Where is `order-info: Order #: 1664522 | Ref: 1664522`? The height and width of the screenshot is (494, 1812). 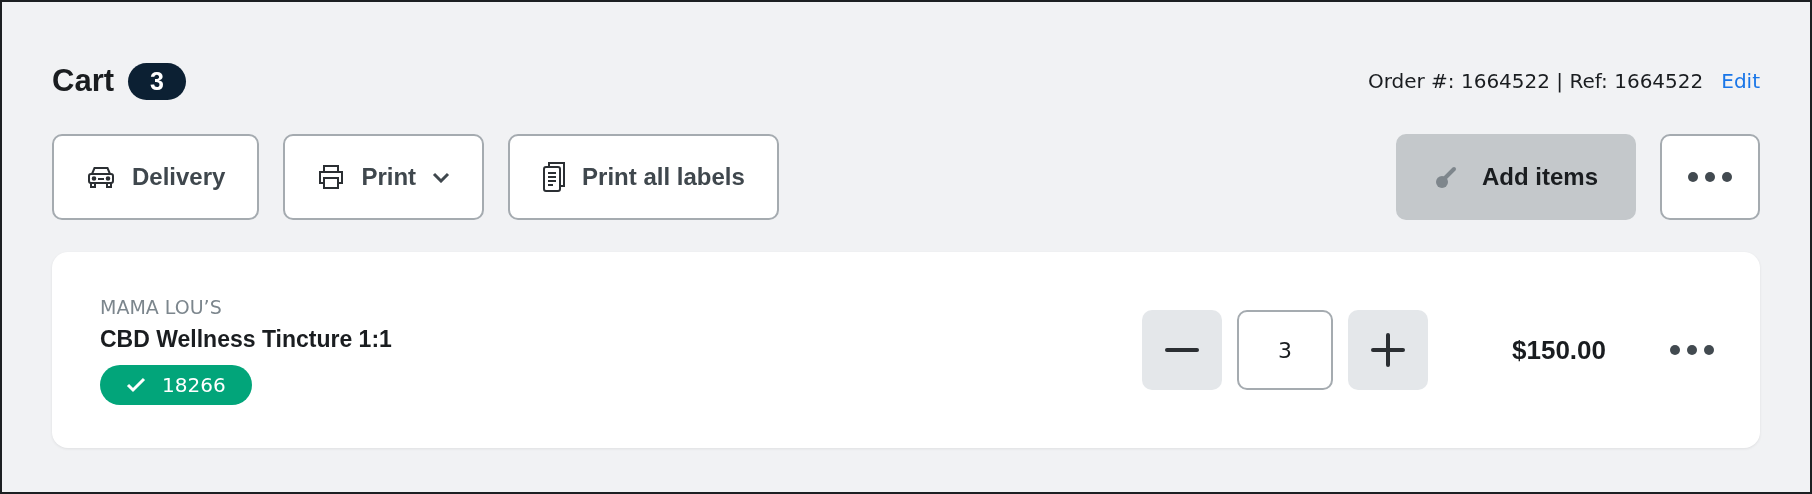 order-info: Order #: 1664522 | Ref: 1664522 is located at coordinates (1535, 81).